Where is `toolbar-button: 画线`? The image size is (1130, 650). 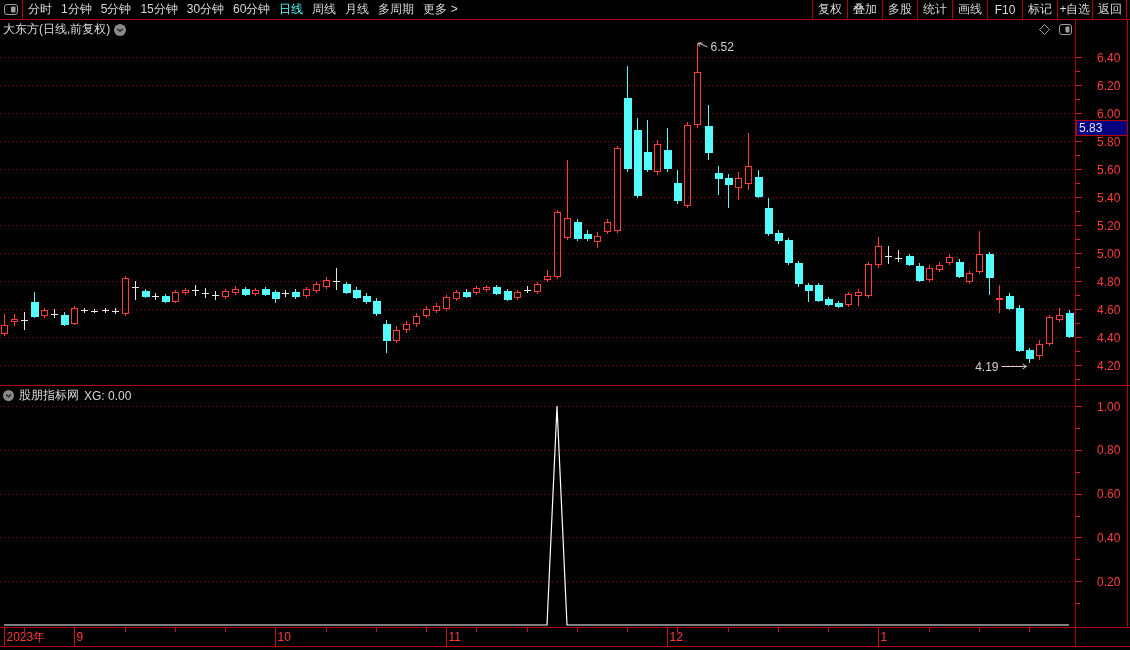
toolbar-button: 画线 is located at coordinates (969, 9).